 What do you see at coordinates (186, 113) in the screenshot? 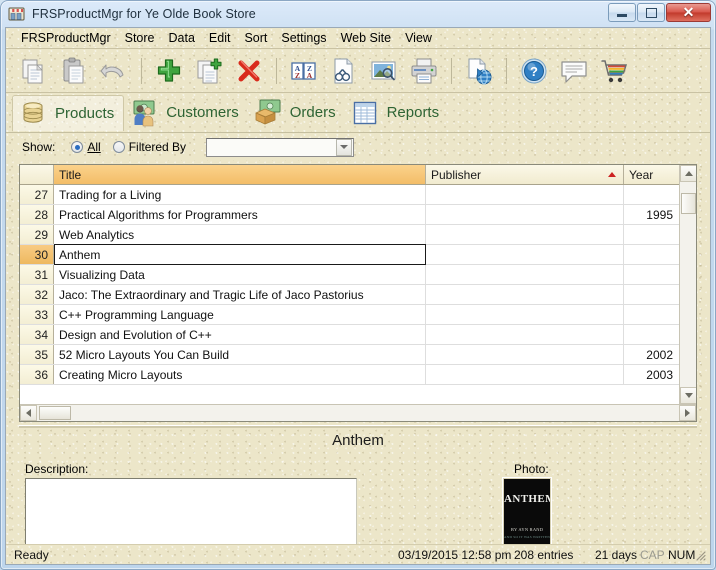
I see `tab-customers: Customers` at bounding box center [186, 113].